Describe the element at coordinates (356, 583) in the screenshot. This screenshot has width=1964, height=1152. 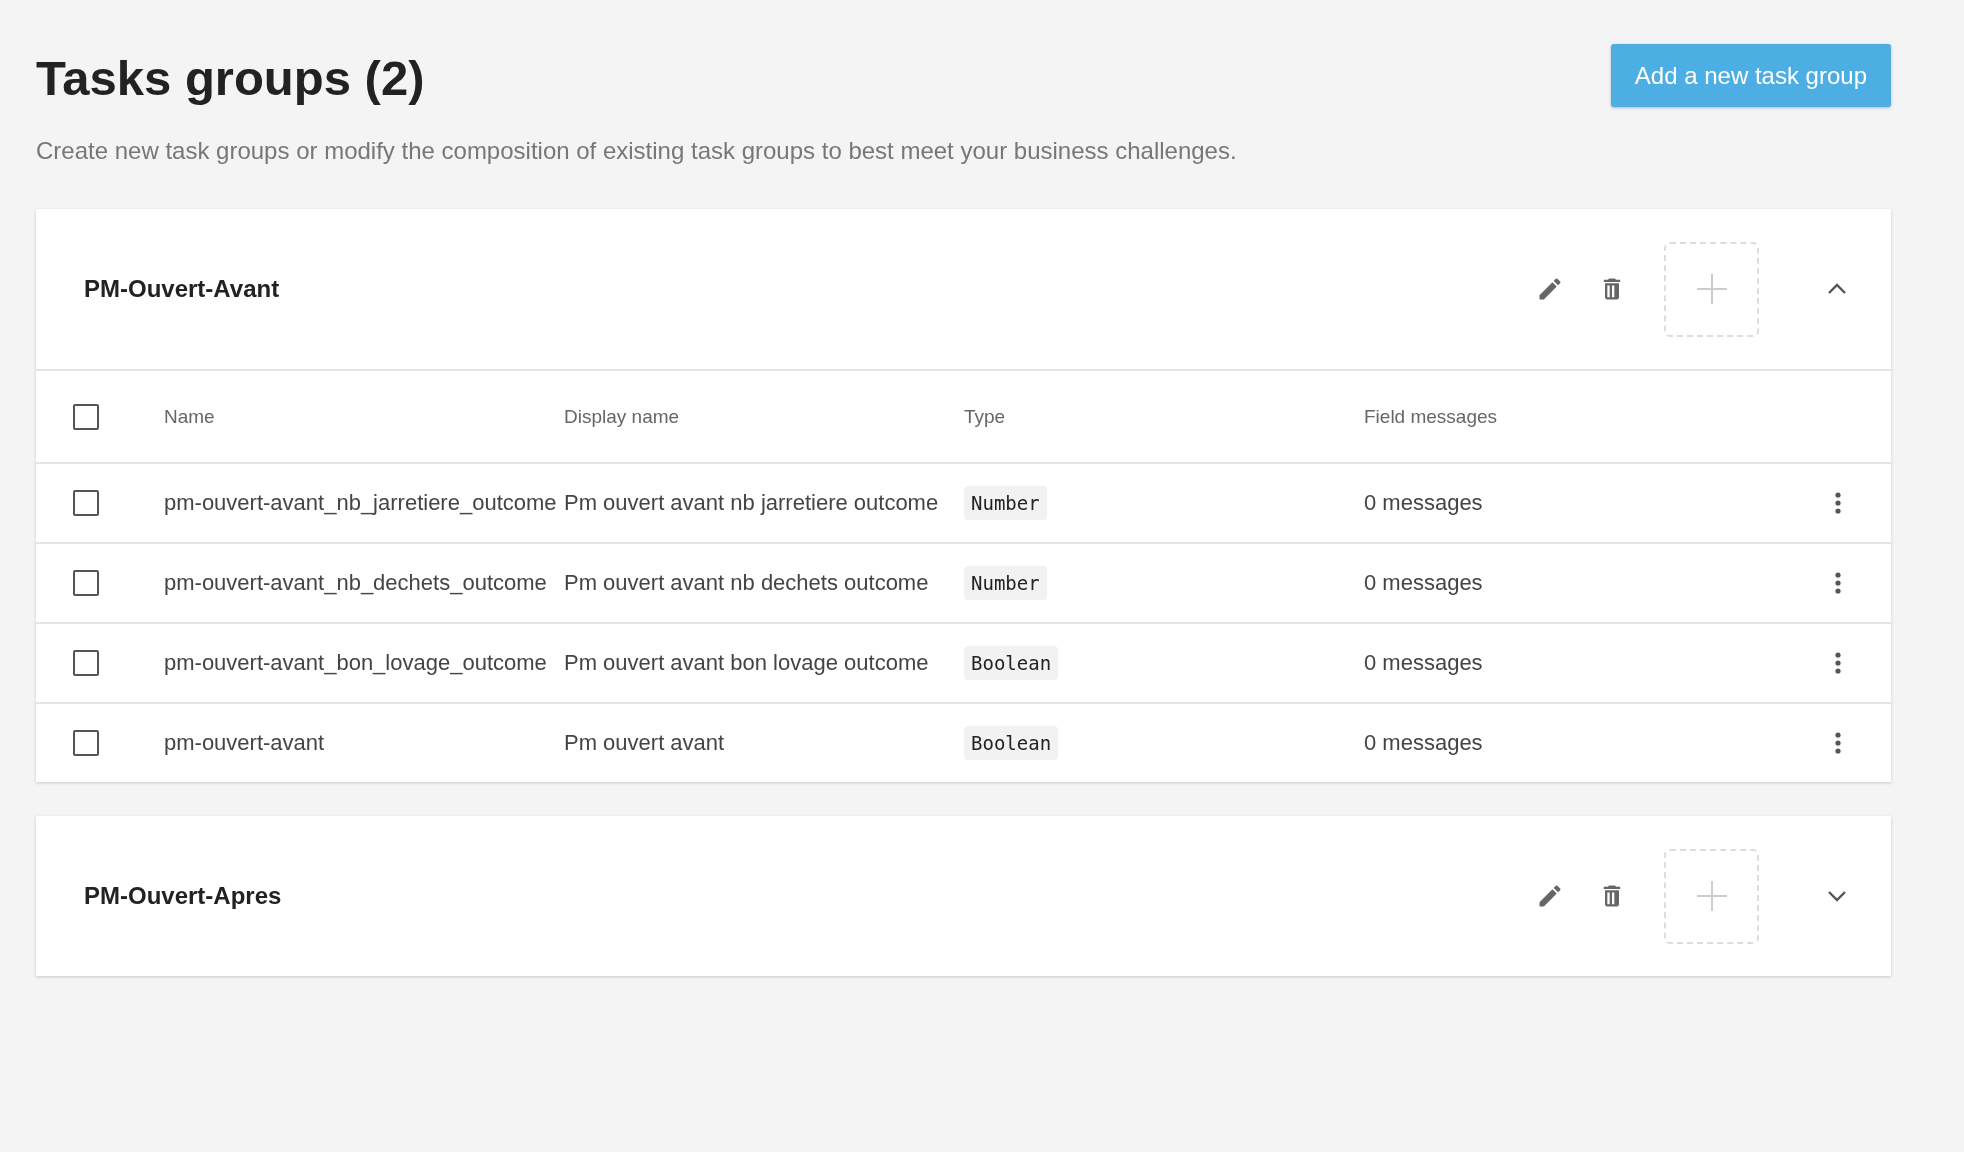
I see `name-cell-text: pm-ouvert-avant_nb_dechets_outcome` at that location.